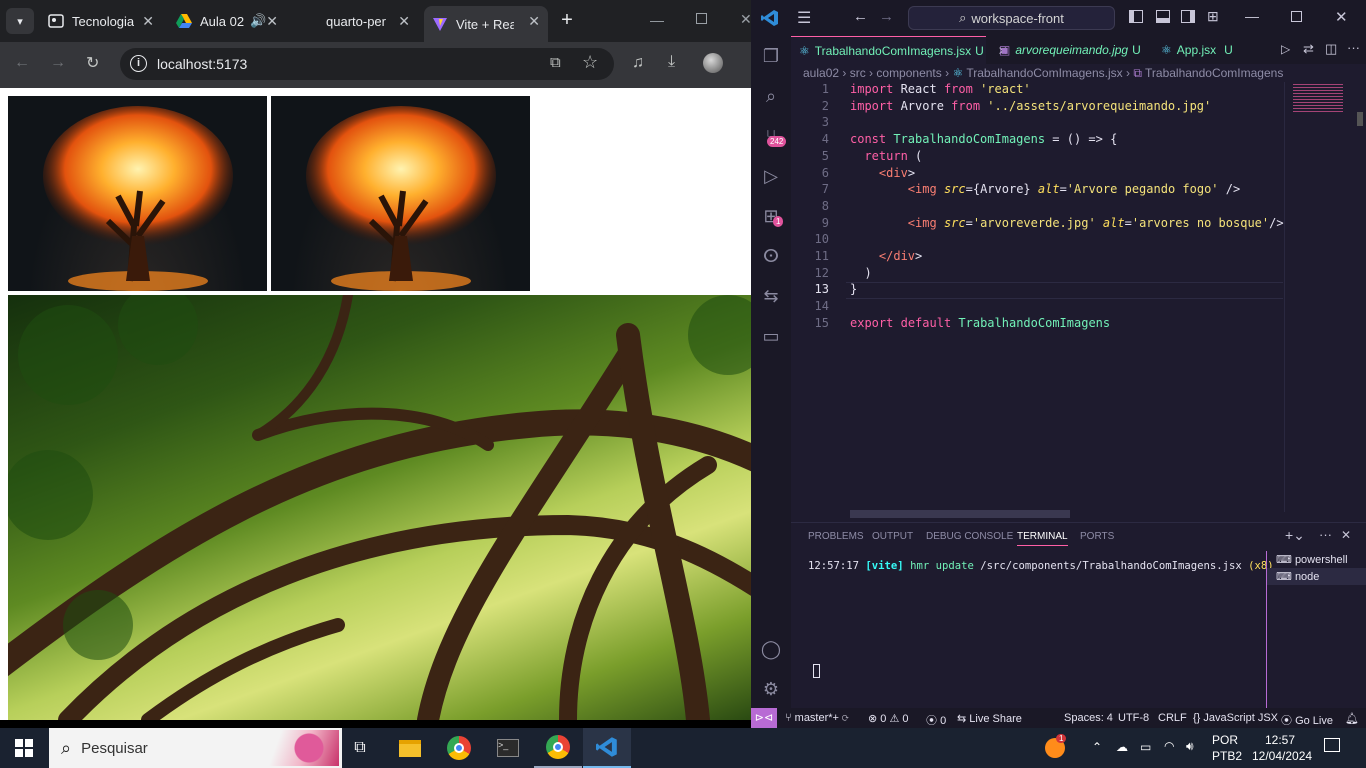 The image size is (1366, 768). I want to click on speaker-icon: 🔊, so click(258, 21).